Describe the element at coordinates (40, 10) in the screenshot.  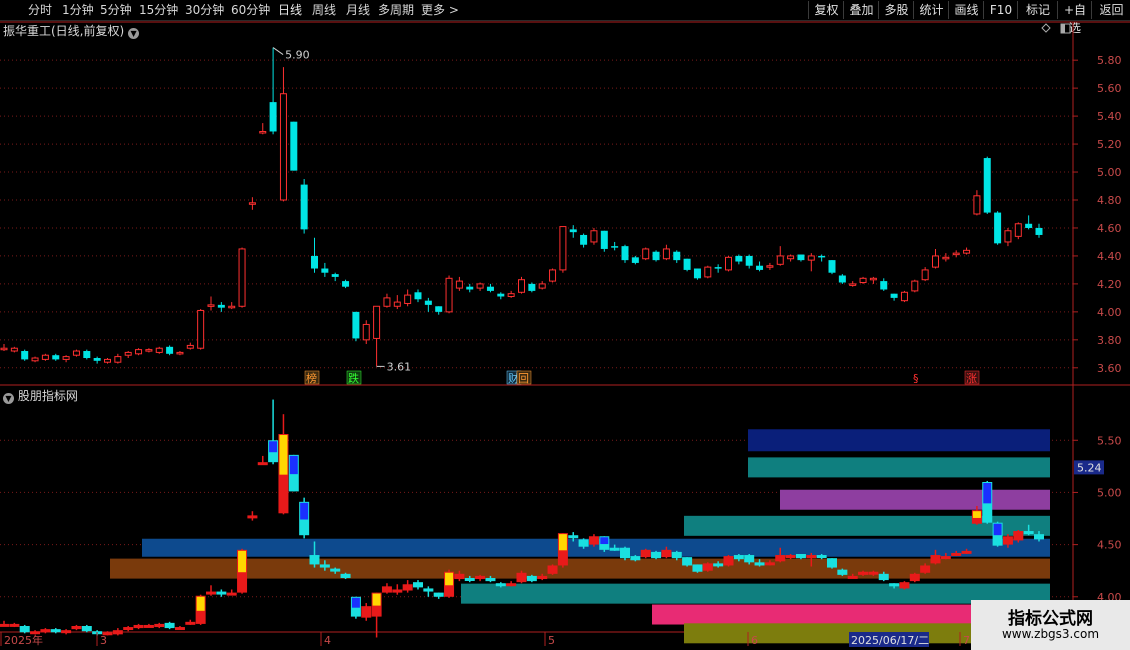
I see `period-tab-0: 分时` at that location.